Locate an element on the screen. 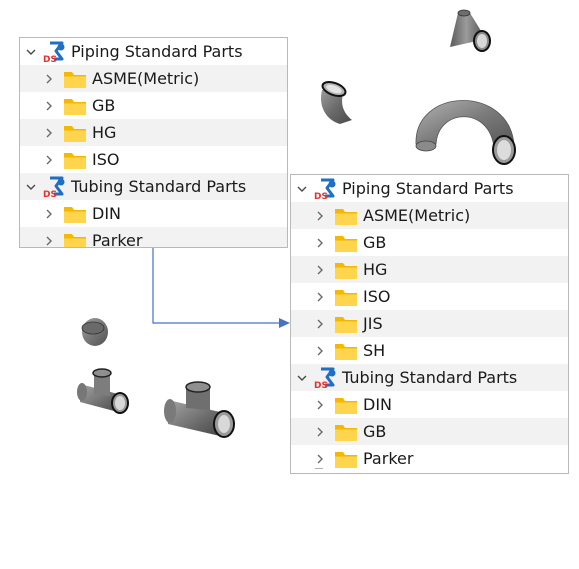 The height and width of the screenshot is (569, 579). return-bend-part-image is located at coordinates (467, 124).